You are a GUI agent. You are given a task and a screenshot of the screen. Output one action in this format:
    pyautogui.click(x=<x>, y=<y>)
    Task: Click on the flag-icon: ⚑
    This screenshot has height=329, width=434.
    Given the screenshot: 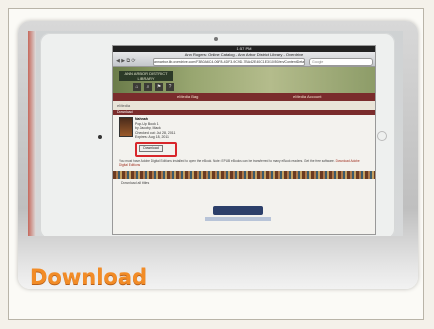 What is the action you would take?
    pyautogui.click(x=159, y=87)
    